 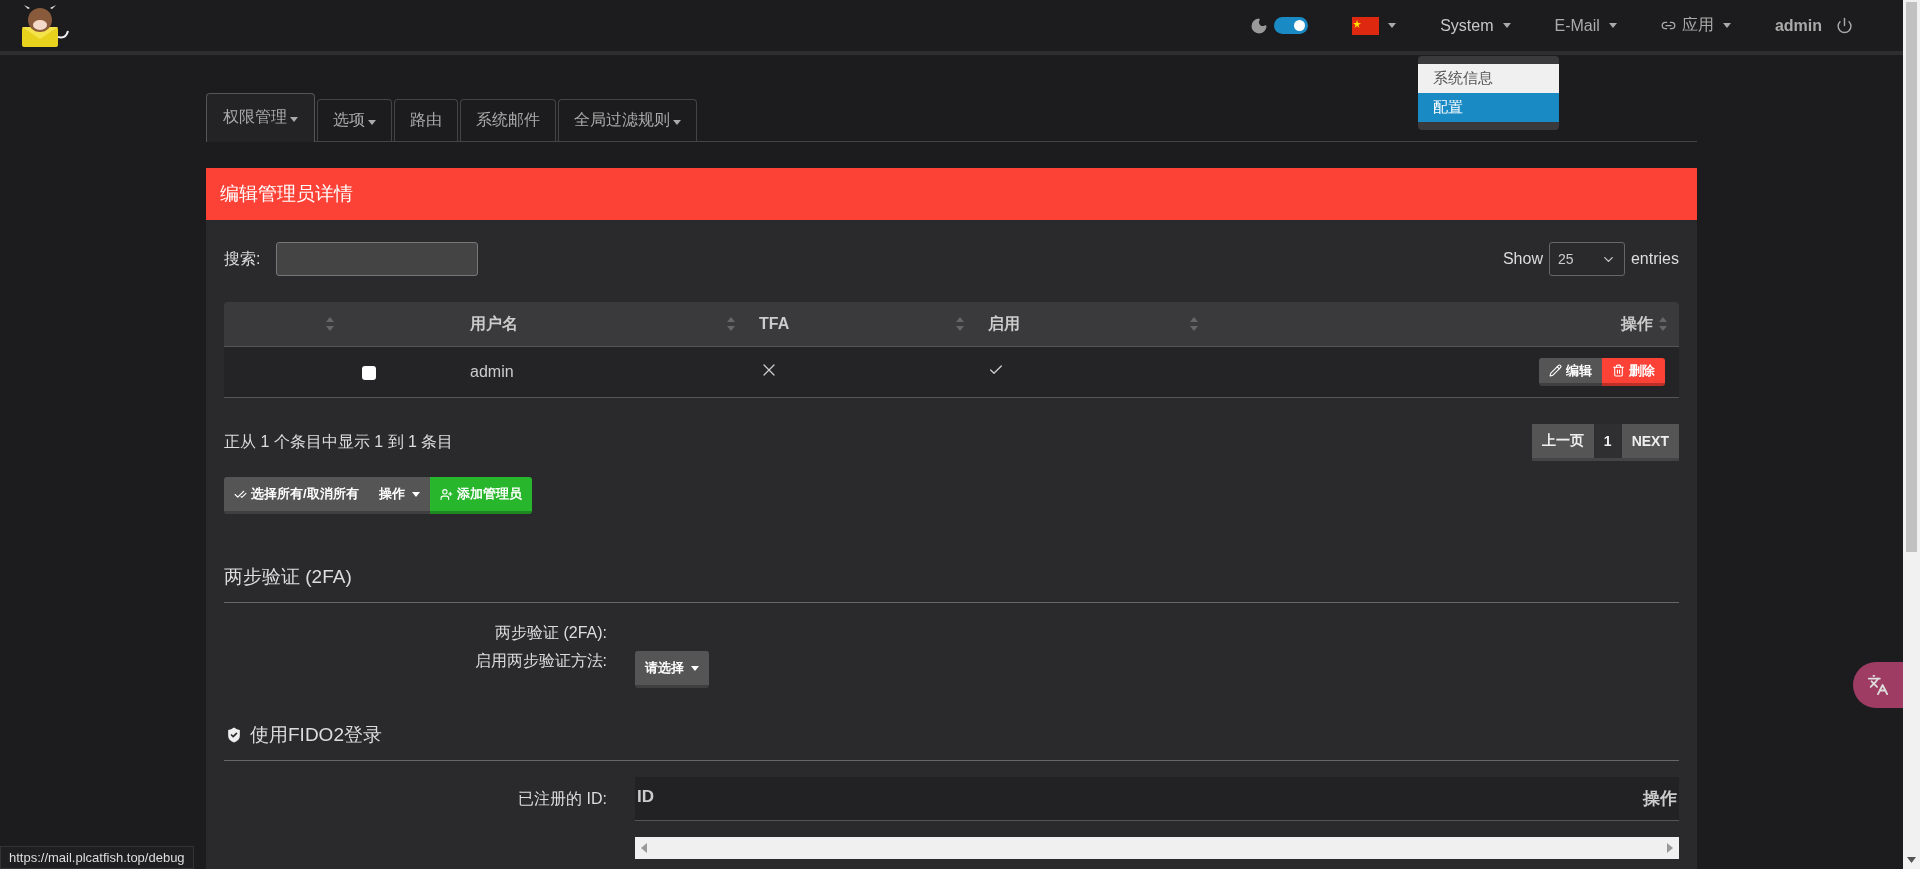 What do you see at coordinates (1695, 25) in the screenshot?
I see `nav-menu: 应用` at bounding box center [1695, 25].